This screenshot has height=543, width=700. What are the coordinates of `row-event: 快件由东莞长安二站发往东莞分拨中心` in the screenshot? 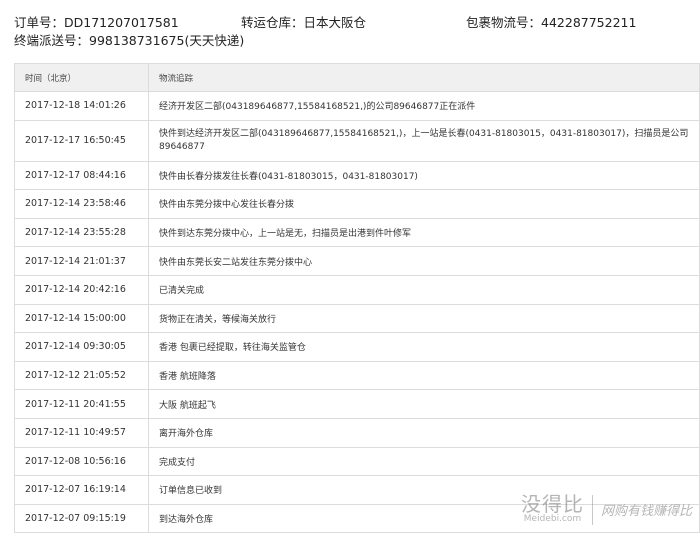 It's located at (424, 261).